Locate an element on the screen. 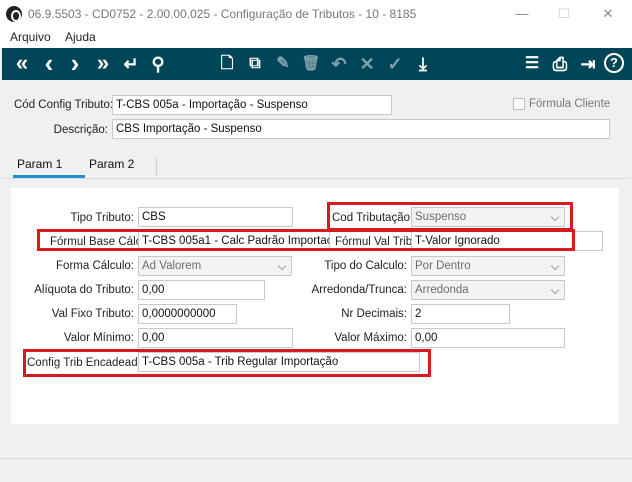  nr-decimais-field: 2 is located at coordinates (460, 314).